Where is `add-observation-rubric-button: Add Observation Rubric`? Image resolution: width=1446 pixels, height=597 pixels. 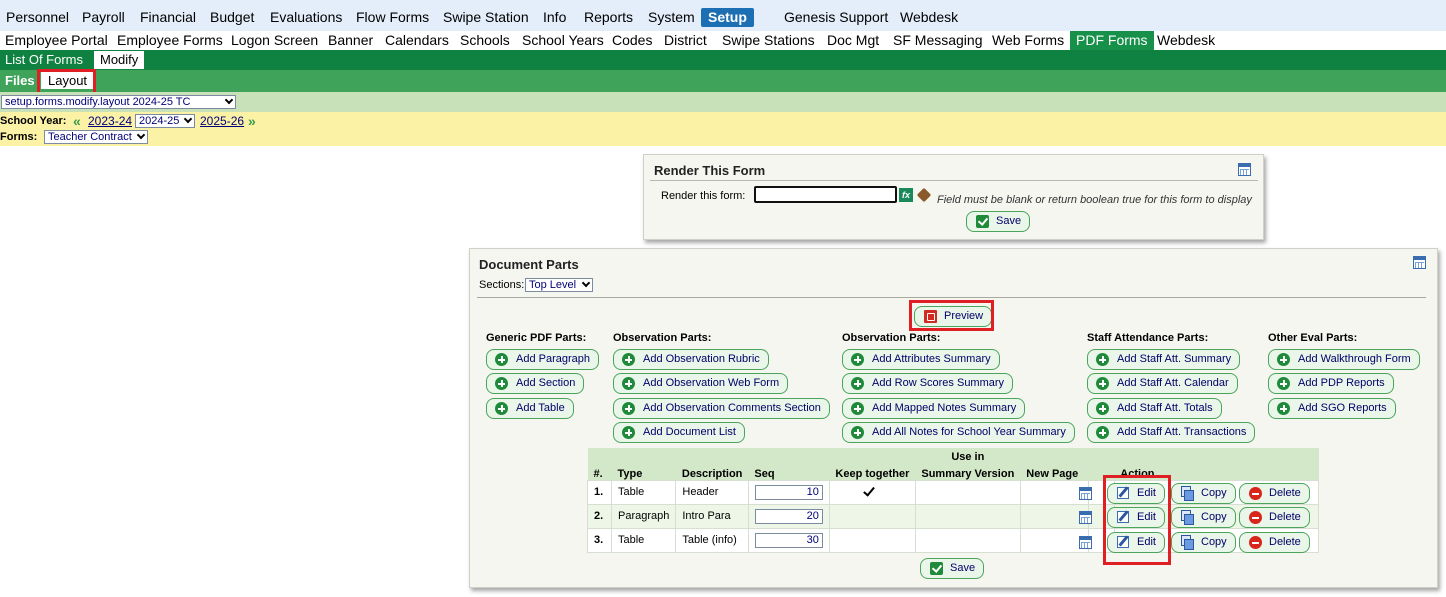 add-observation-rubric-button: Add Observation Rubric is located at coordinates (691, 359).